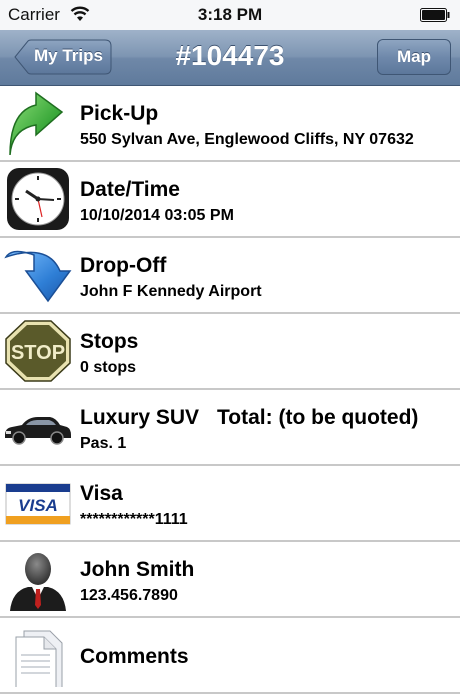 This screenshot has height=694, width=460. I want to click on battery-icon, so click(435, 15).